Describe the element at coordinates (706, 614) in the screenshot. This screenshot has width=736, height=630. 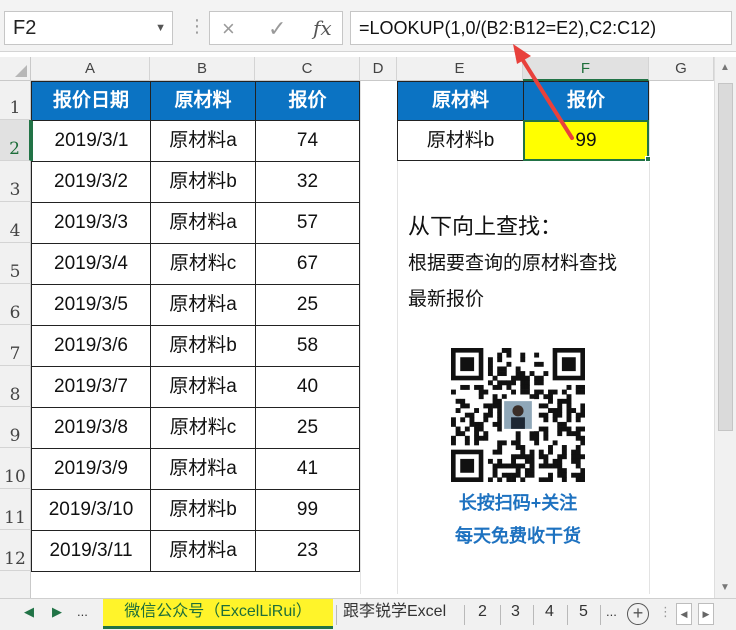
I see `scroll-right-icon: ▶` at that location.